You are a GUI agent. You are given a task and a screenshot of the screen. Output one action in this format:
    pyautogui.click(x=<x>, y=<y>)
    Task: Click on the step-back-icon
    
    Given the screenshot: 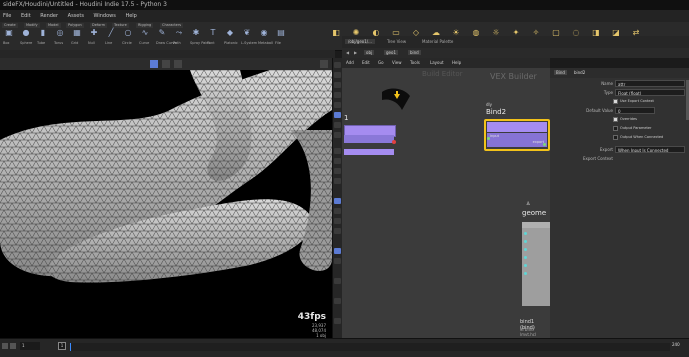 What is the action you would take?
    pyautogui.click(x=13, y=346)
    